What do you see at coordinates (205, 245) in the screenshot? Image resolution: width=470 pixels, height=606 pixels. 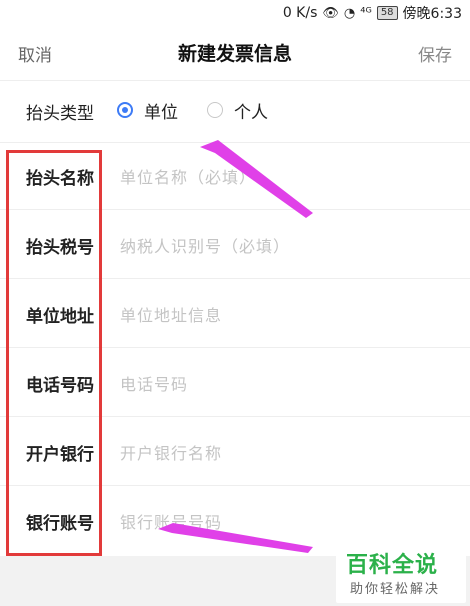 I see `tax-number-input: 纳税人识别号（必填）` at bounding box center [205, 245].